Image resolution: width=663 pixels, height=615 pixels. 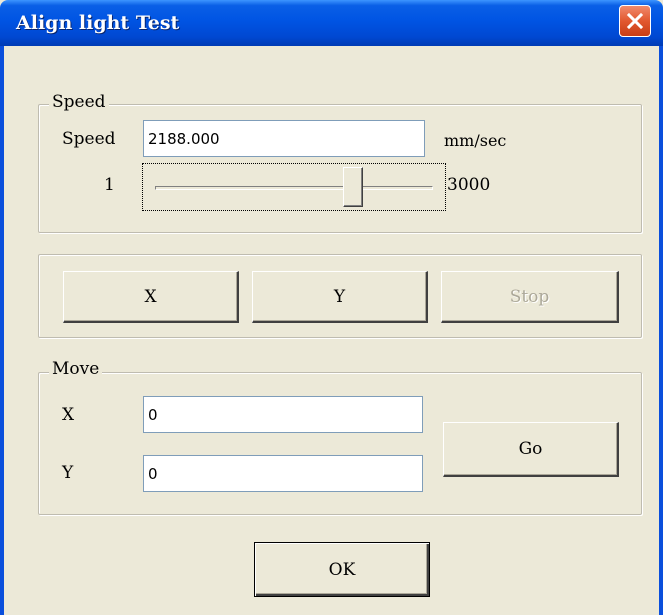 I want to click on window-title: Align light Test, so click(x=98, y=23).